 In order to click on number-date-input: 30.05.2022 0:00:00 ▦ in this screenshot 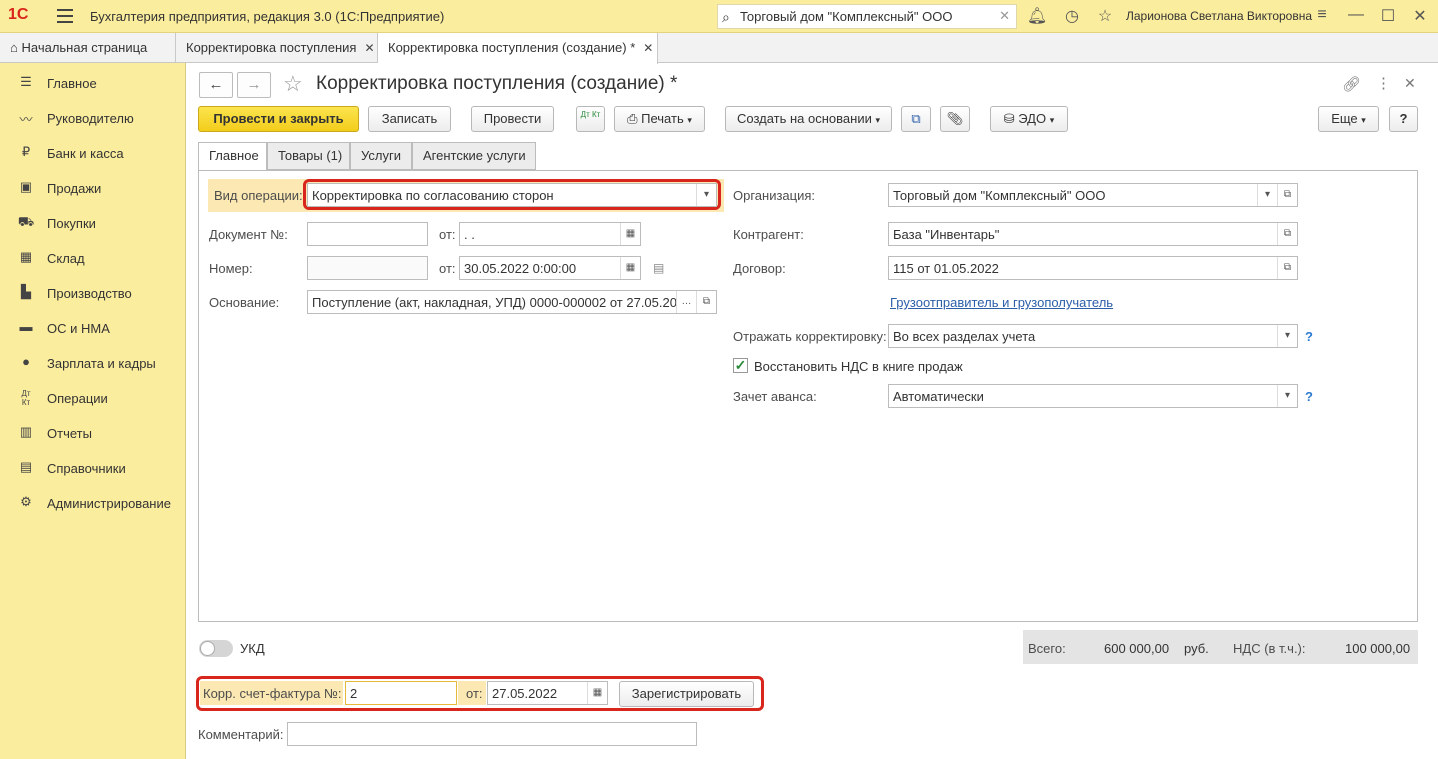, I will do `click(550, 268)`.